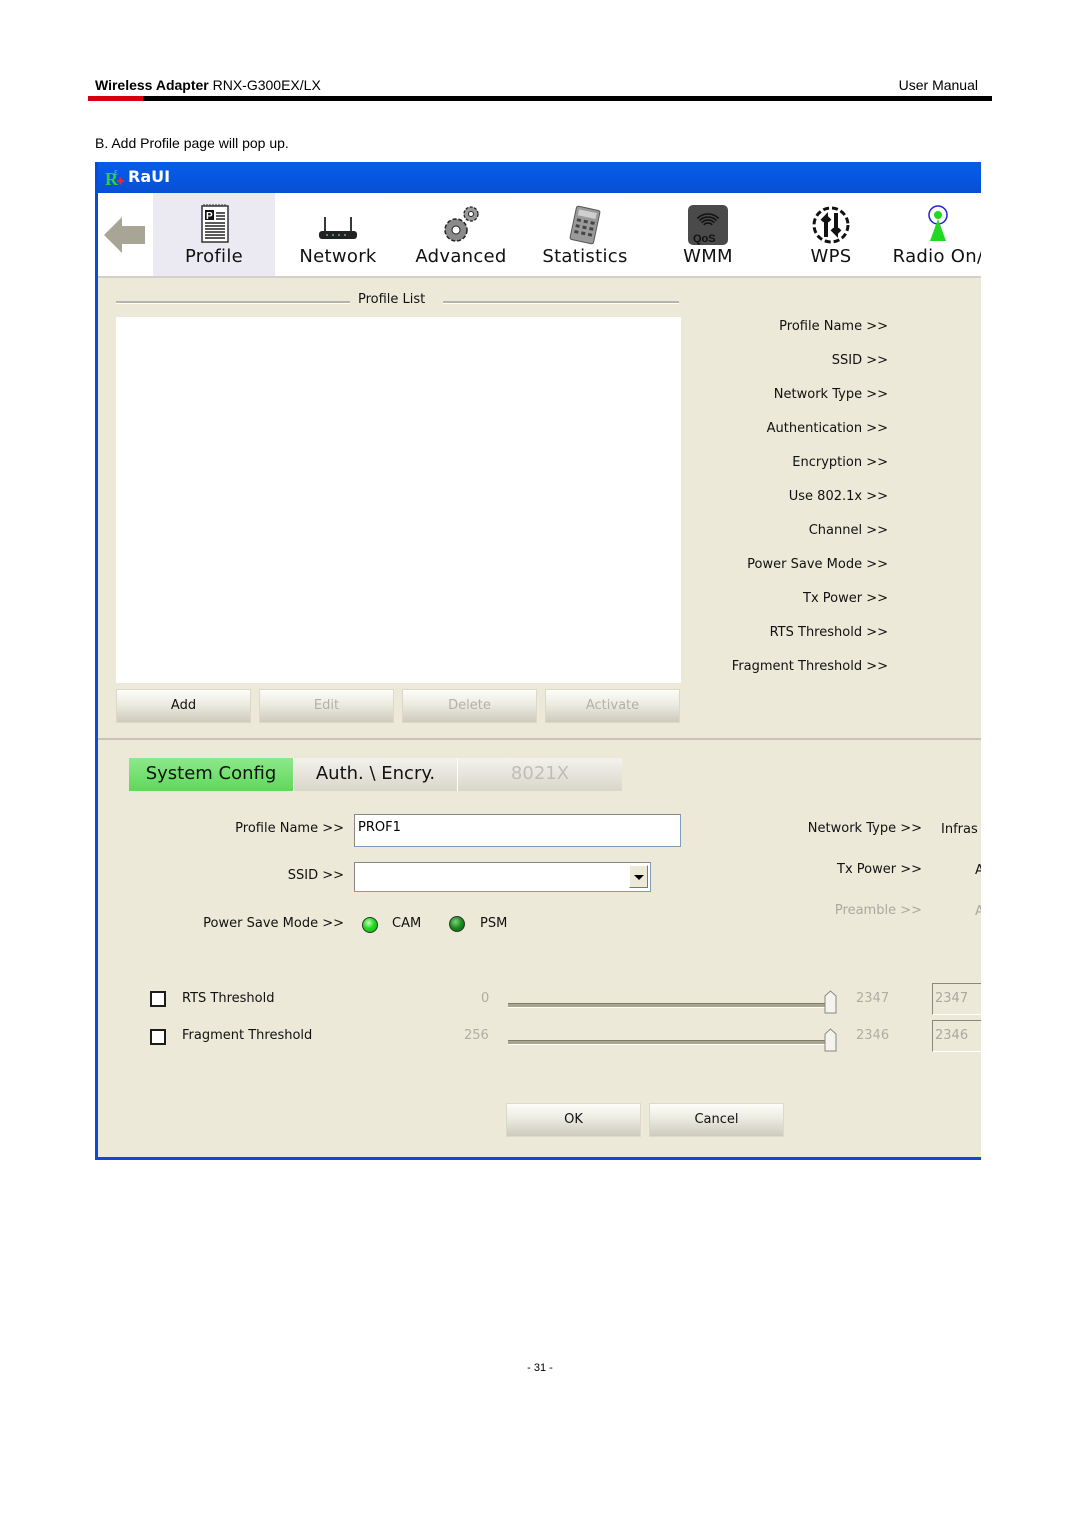 Image resolution: width=1080 pixels, height=1527 pixels. I want to click on info-ssid: SSID >>, so click(859, 360).